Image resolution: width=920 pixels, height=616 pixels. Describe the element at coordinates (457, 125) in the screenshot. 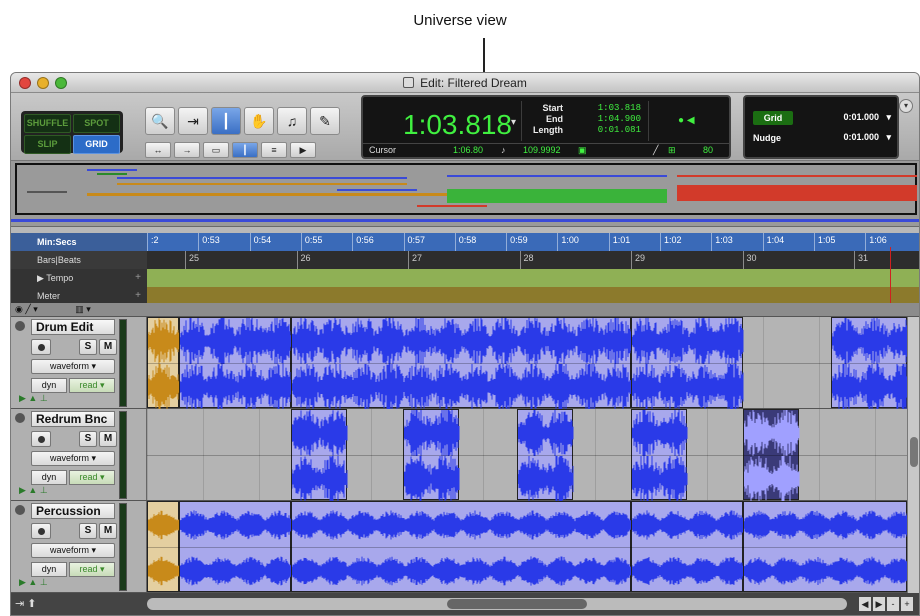

I see `main-counter-value: 1:03.818` at that location.